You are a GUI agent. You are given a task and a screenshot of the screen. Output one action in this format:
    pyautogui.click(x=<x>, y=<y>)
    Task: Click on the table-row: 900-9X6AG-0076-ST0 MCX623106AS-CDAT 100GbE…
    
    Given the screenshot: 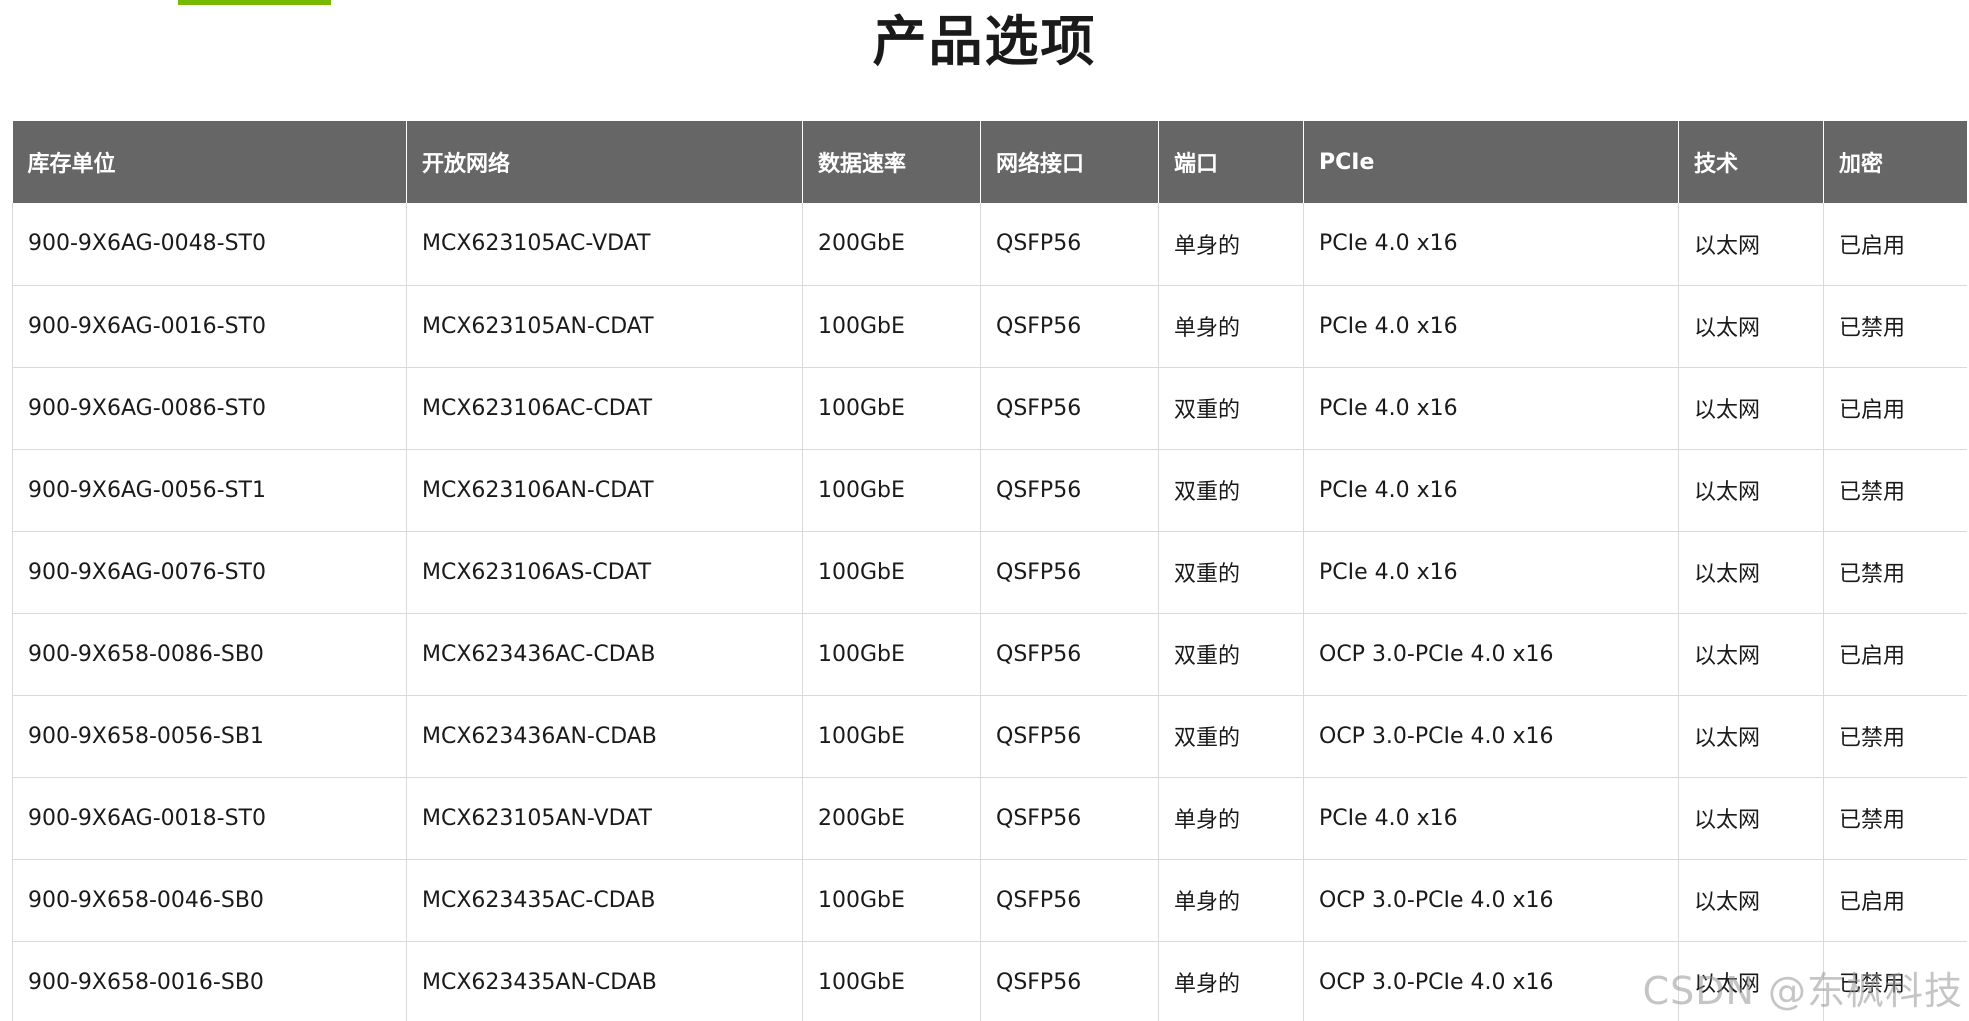 What is the action you would take?
    pyautogui.click(x=989, y=572)
    